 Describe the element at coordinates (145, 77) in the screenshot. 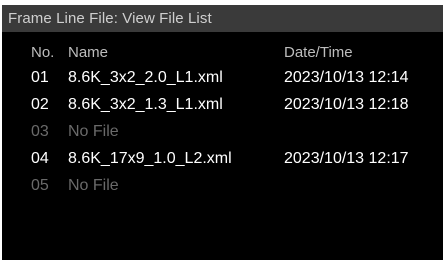

I see `file-name: 8.6K_3x2_2.0_L1.xml` at that location.